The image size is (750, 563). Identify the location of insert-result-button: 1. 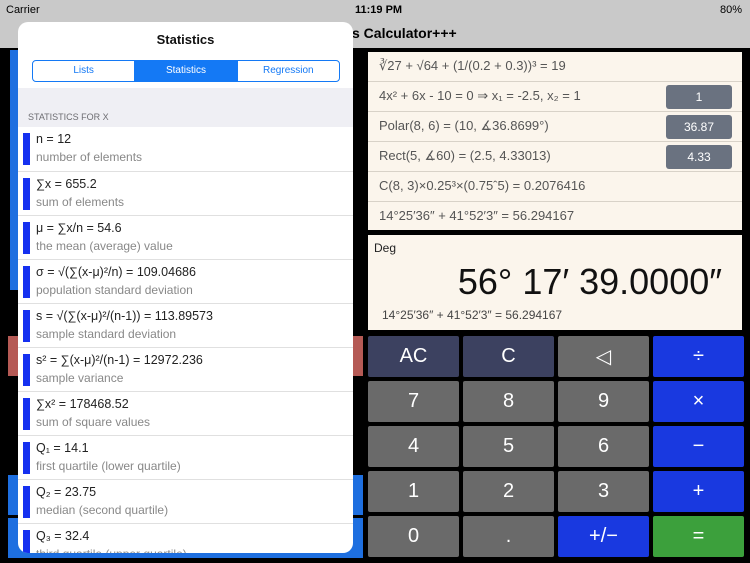
(699, 97).